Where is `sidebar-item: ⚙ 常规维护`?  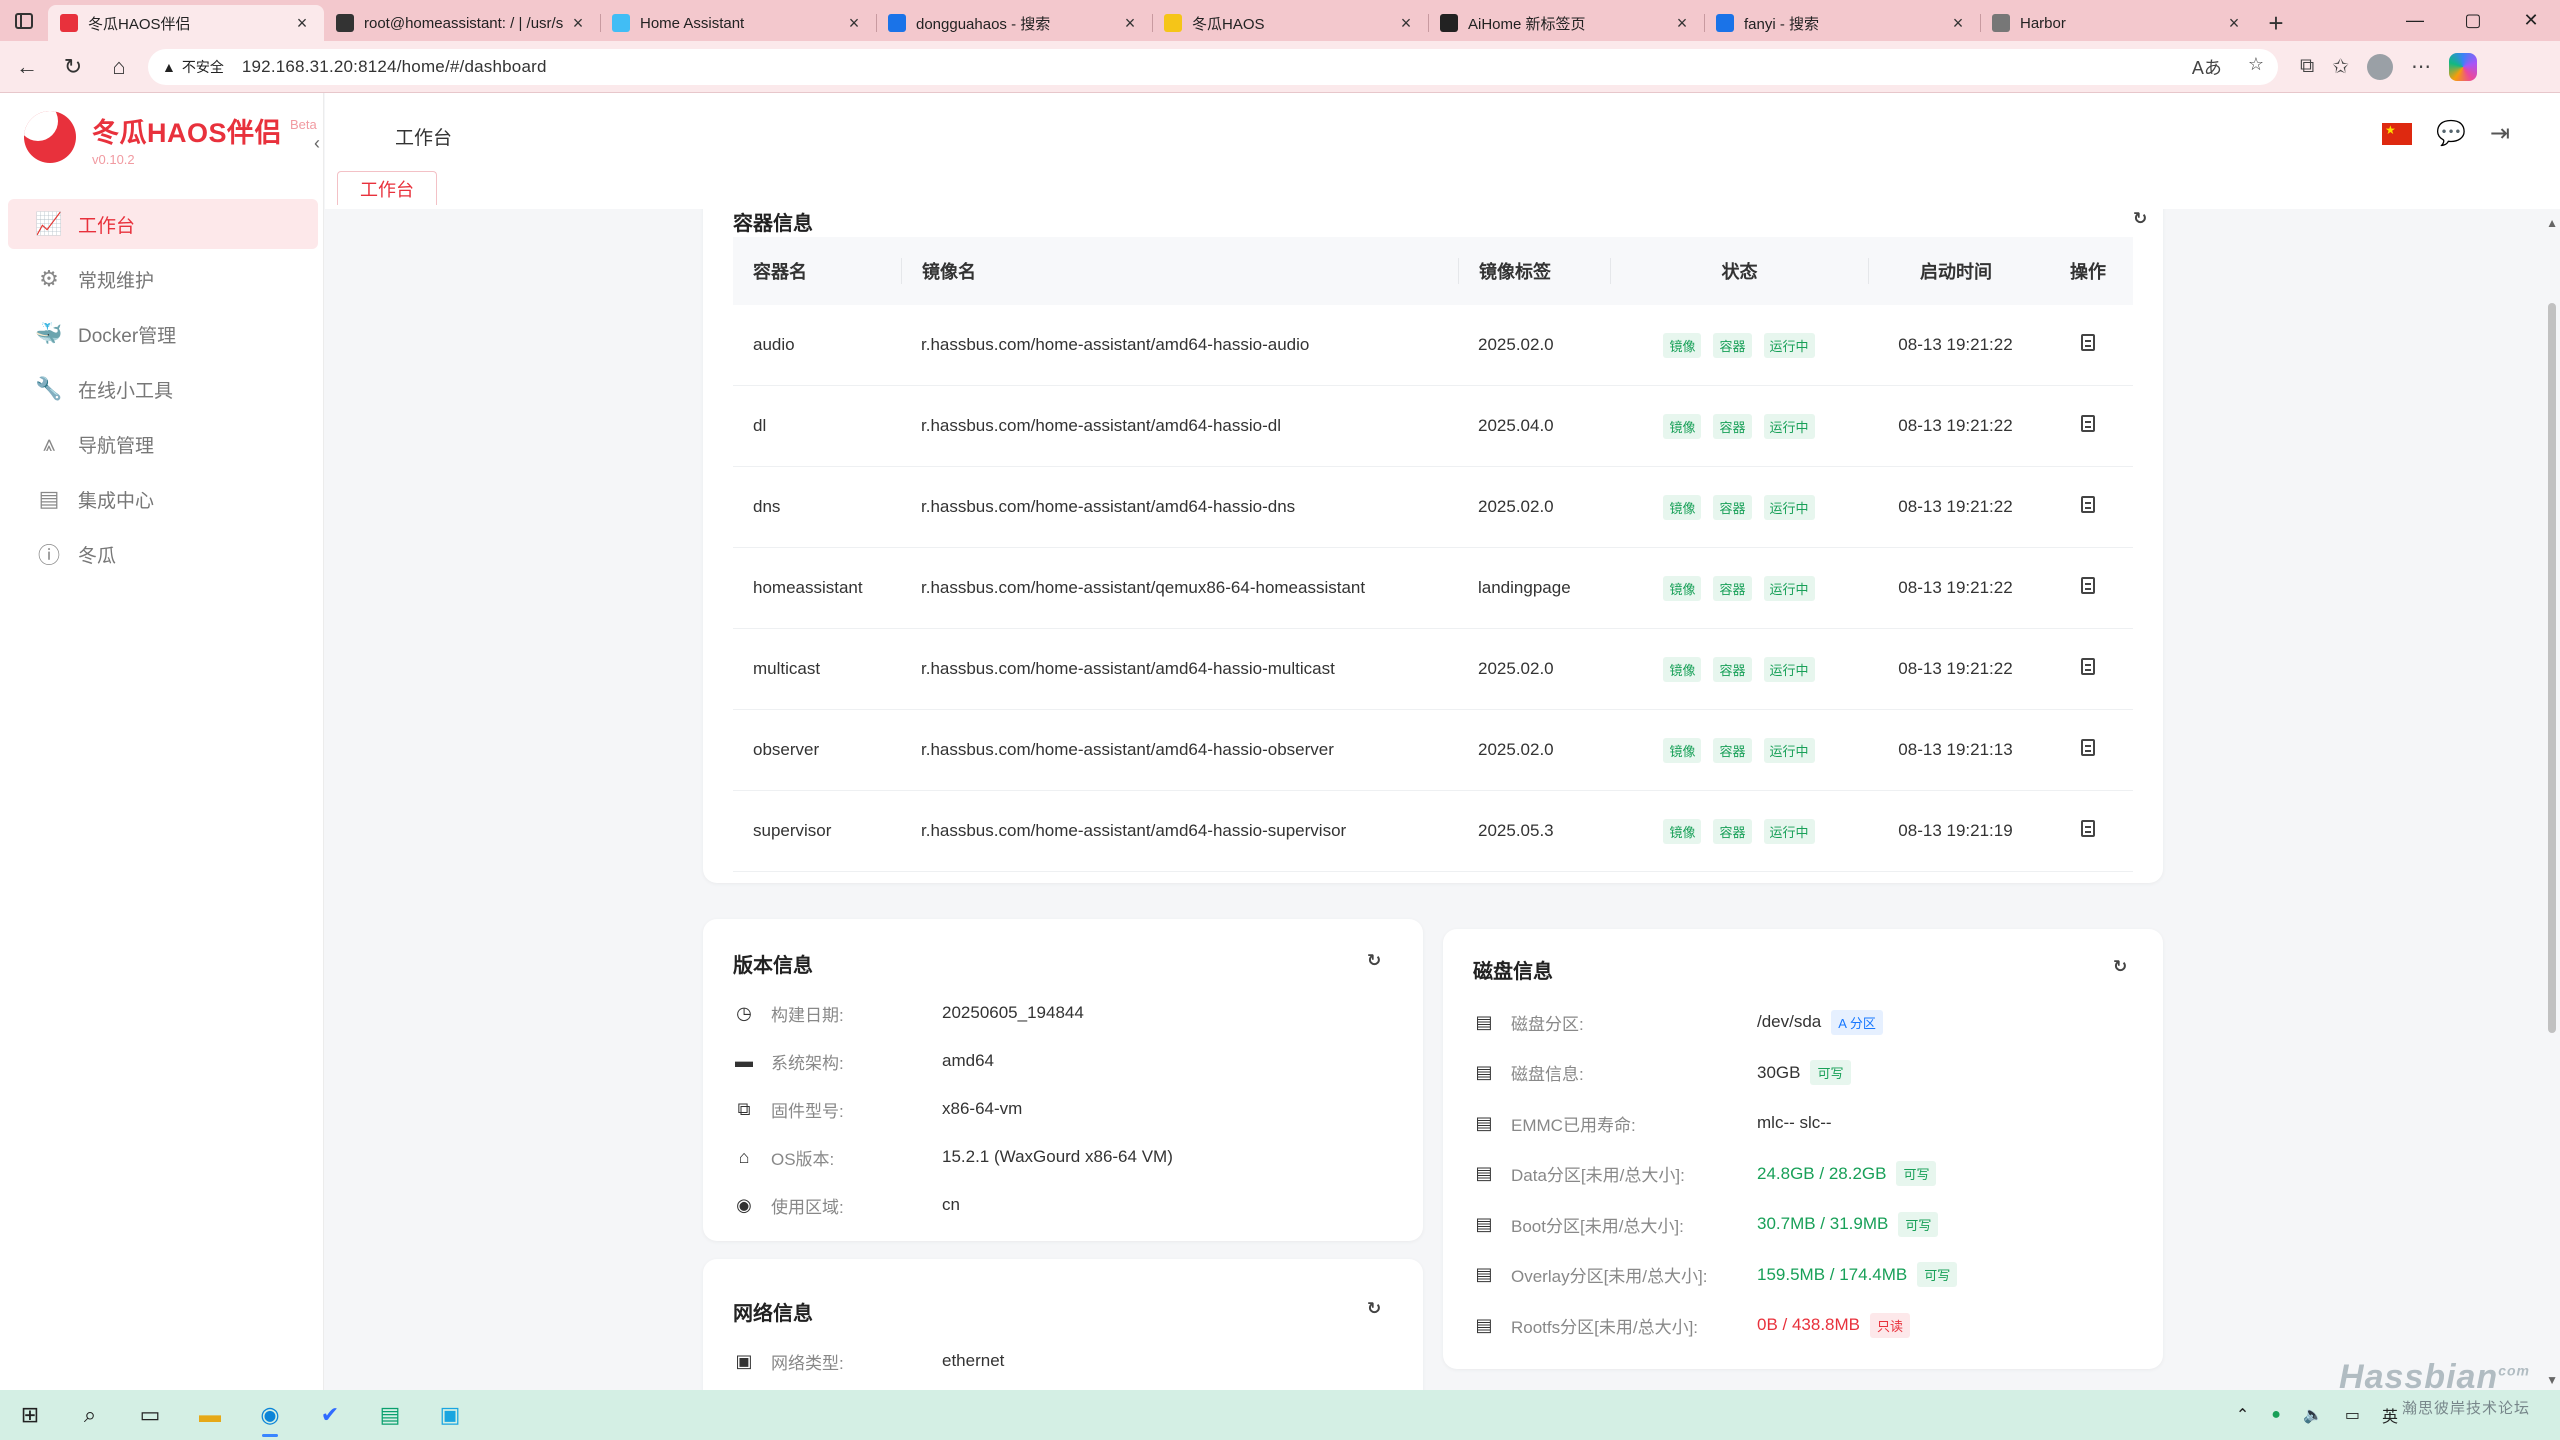
sidebar-item: ⚙ 常规维护 is located at coordinates (163, 279).